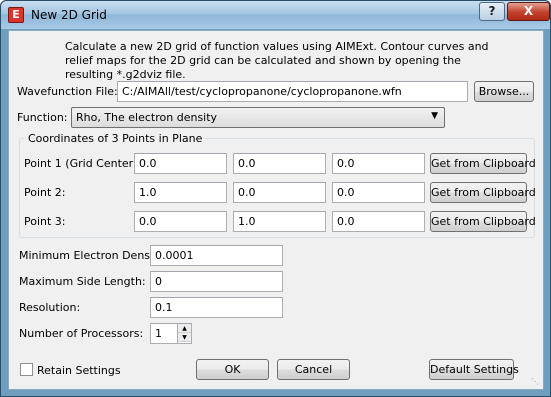 The width and height of the screenshot is (551, 397). Describe the element at coordinates (258, 117) in the screenshot. I see `function-select: Rho, The electron density ▼` at that location.